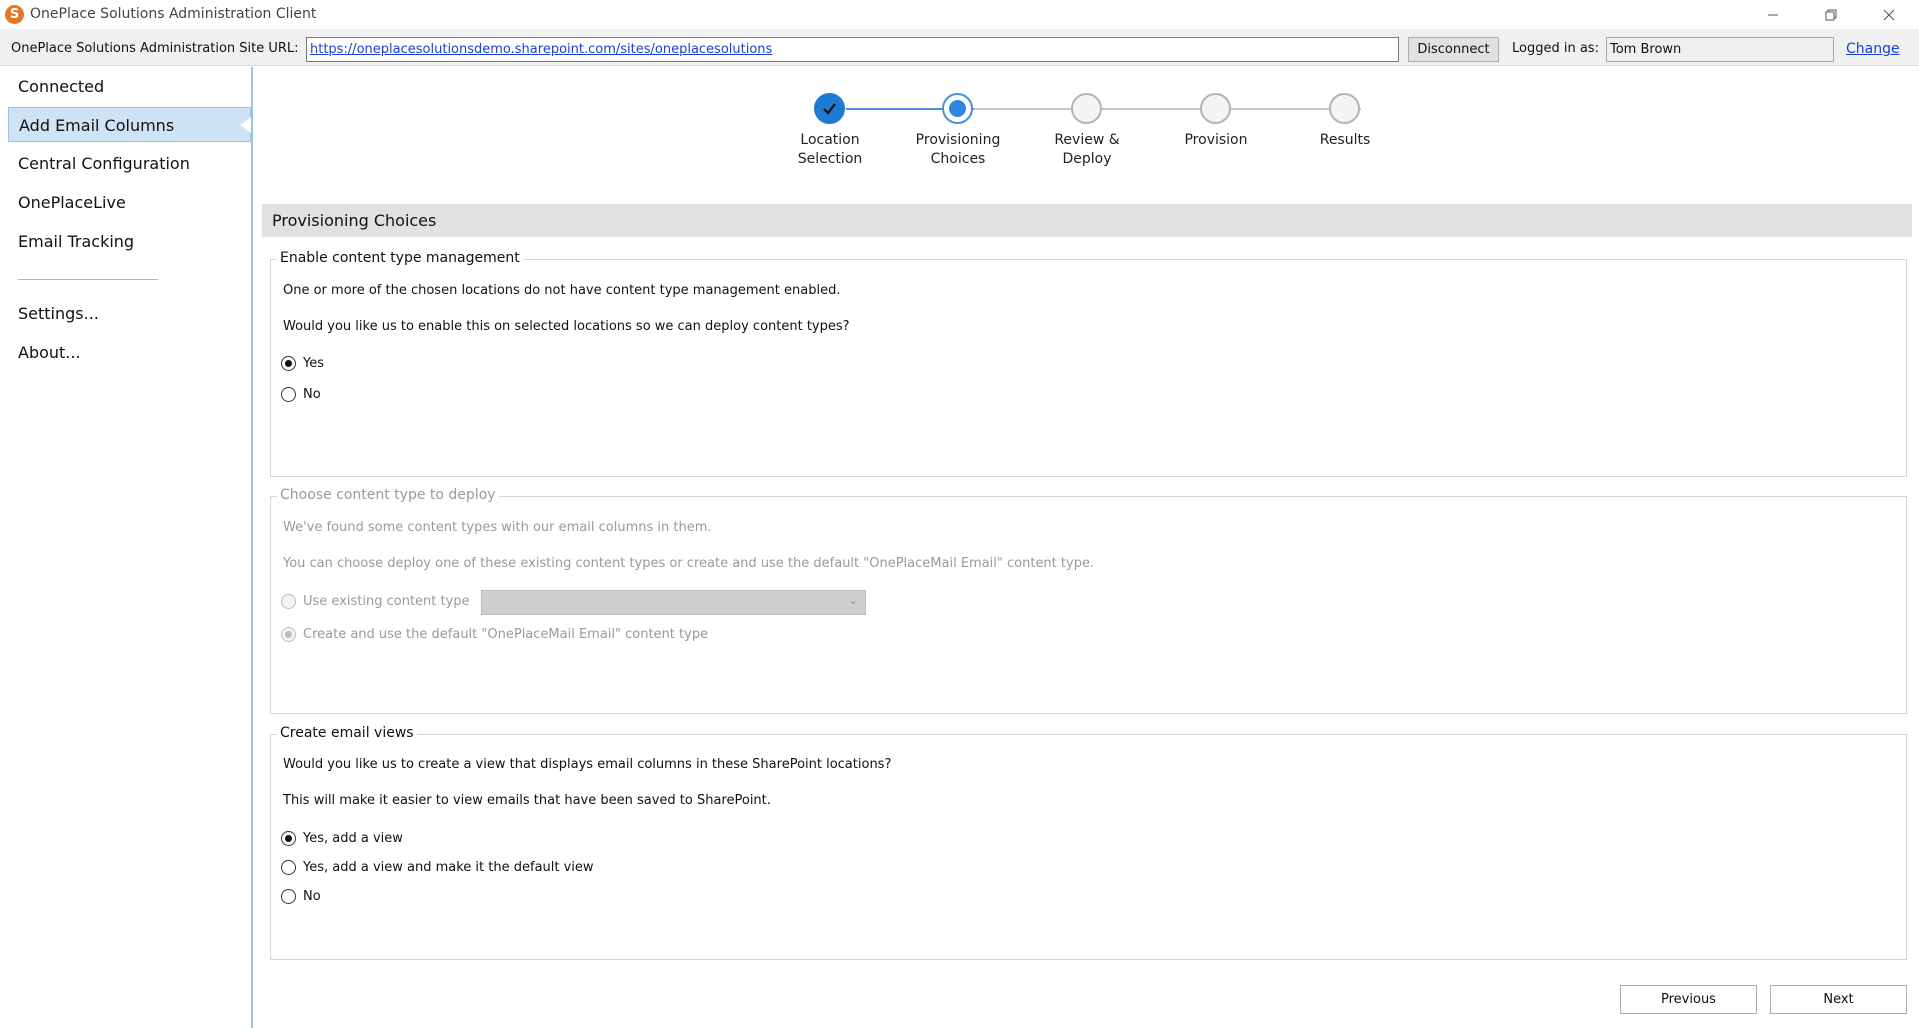  I want to click on next-button: Next, so click(1838, 999).